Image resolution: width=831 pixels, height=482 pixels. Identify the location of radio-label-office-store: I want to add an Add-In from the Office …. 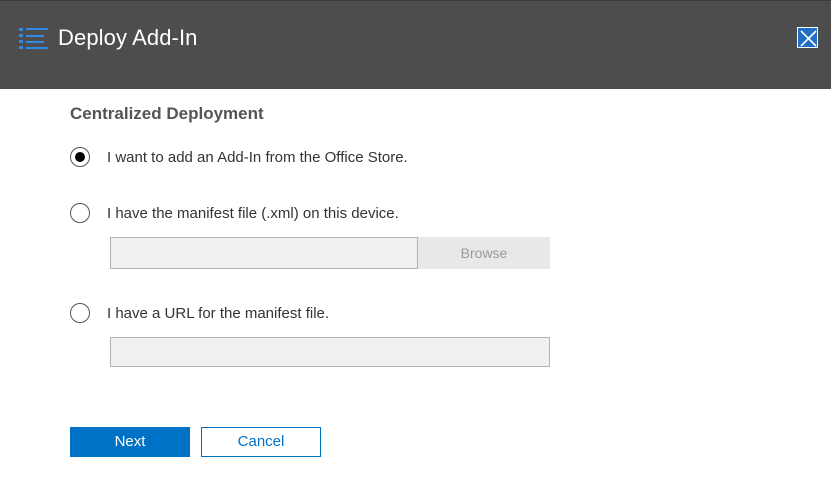
(257, 157).